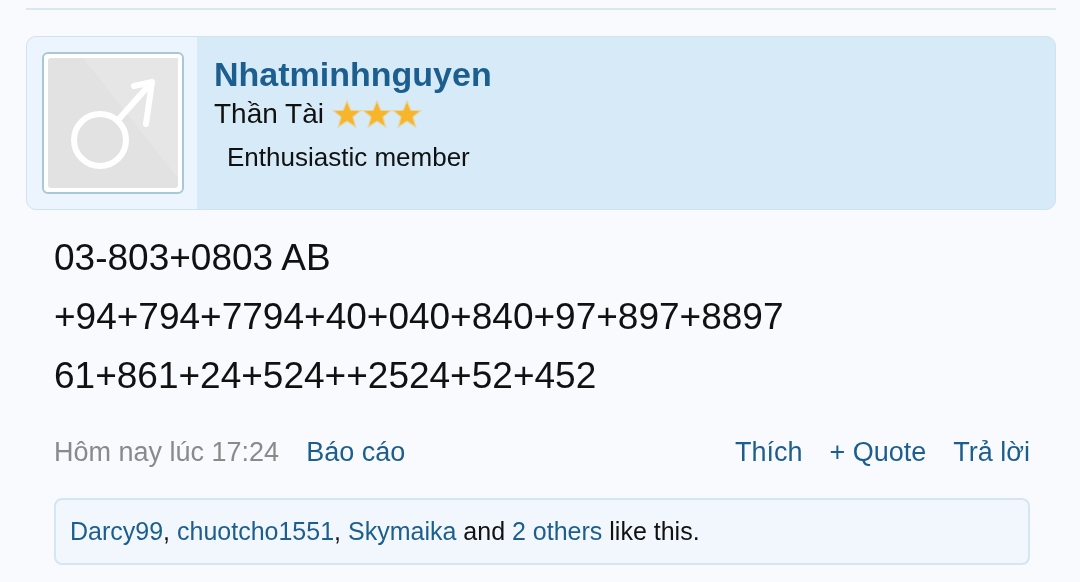 Image resolution: width=1080 pixels, height=582 pixels. I want to click on message-text: 61+861+24+524++2524+52+452, so click(326, 376).